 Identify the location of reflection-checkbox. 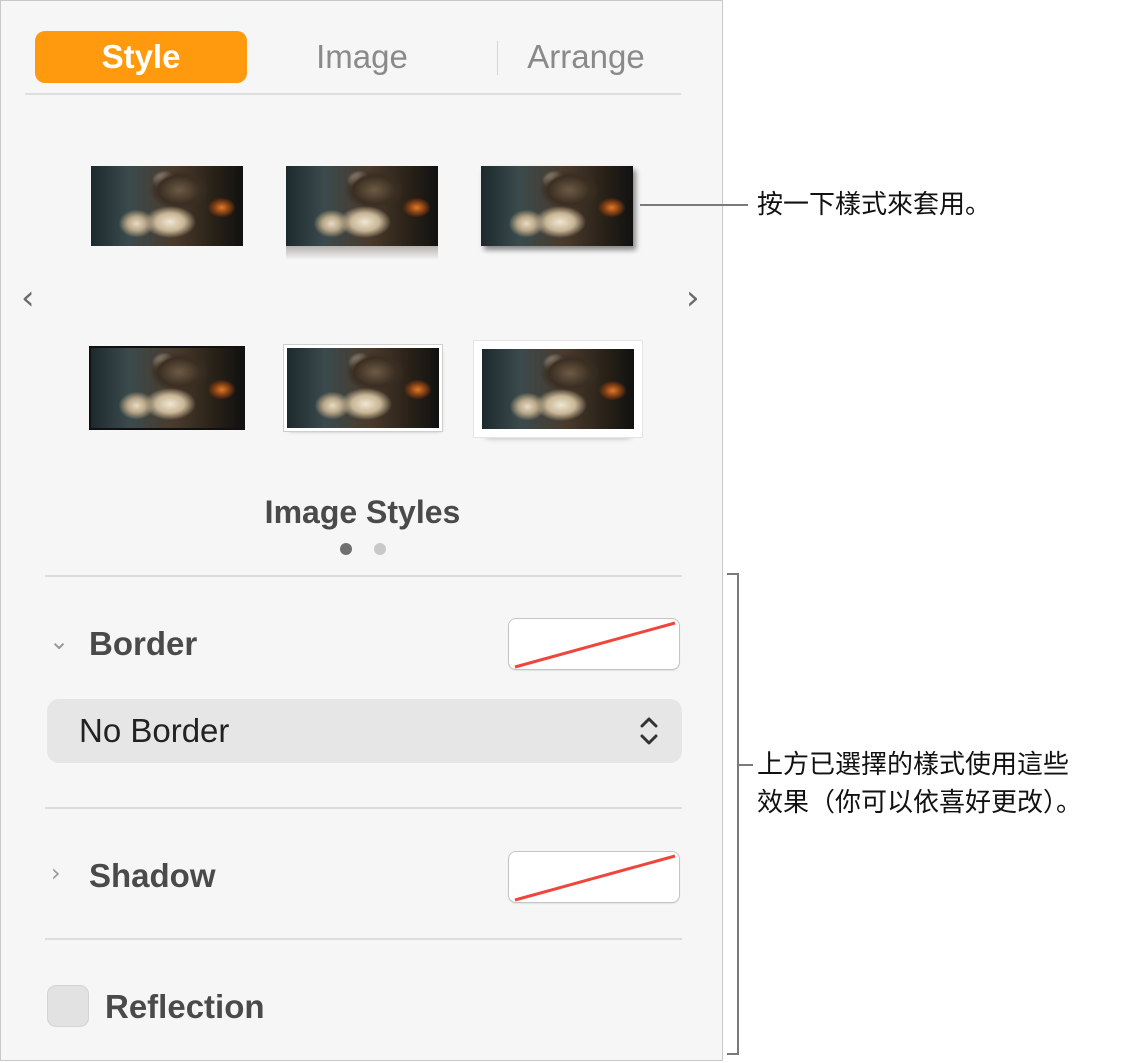
(68, 1006).